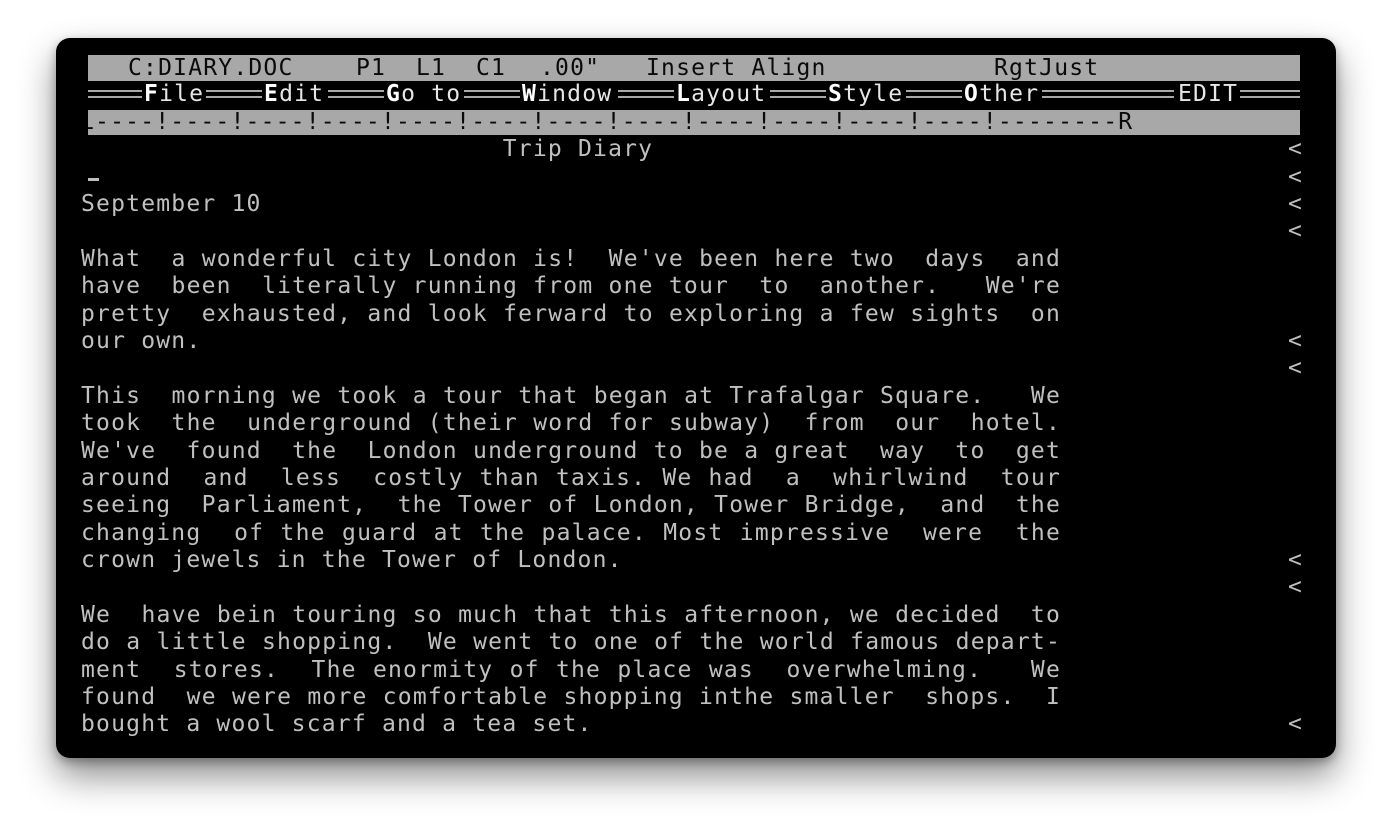 The width and height of the screenshot is (1392, 832). I want to click on menu-other: Other, so click(1001, 94).